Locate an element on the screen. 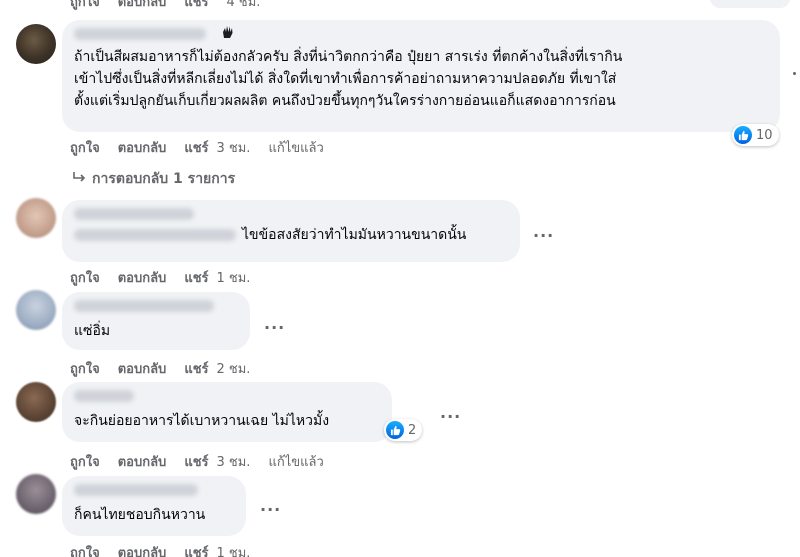 Image resolution: width=800 pixels, height=557 pixels. comment-actions: ถูกใจ ตอบกลับ แชร์ 2 ชม. is located at coordinates (169, 368).